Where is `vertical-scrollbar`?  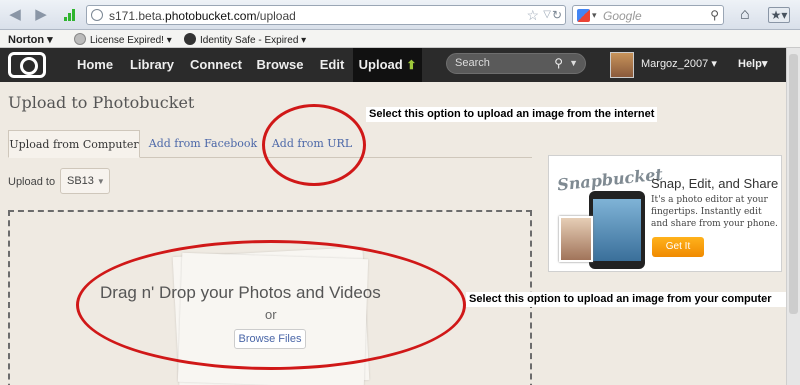 vertical-scrollbar is located at coordinates (793, 216).